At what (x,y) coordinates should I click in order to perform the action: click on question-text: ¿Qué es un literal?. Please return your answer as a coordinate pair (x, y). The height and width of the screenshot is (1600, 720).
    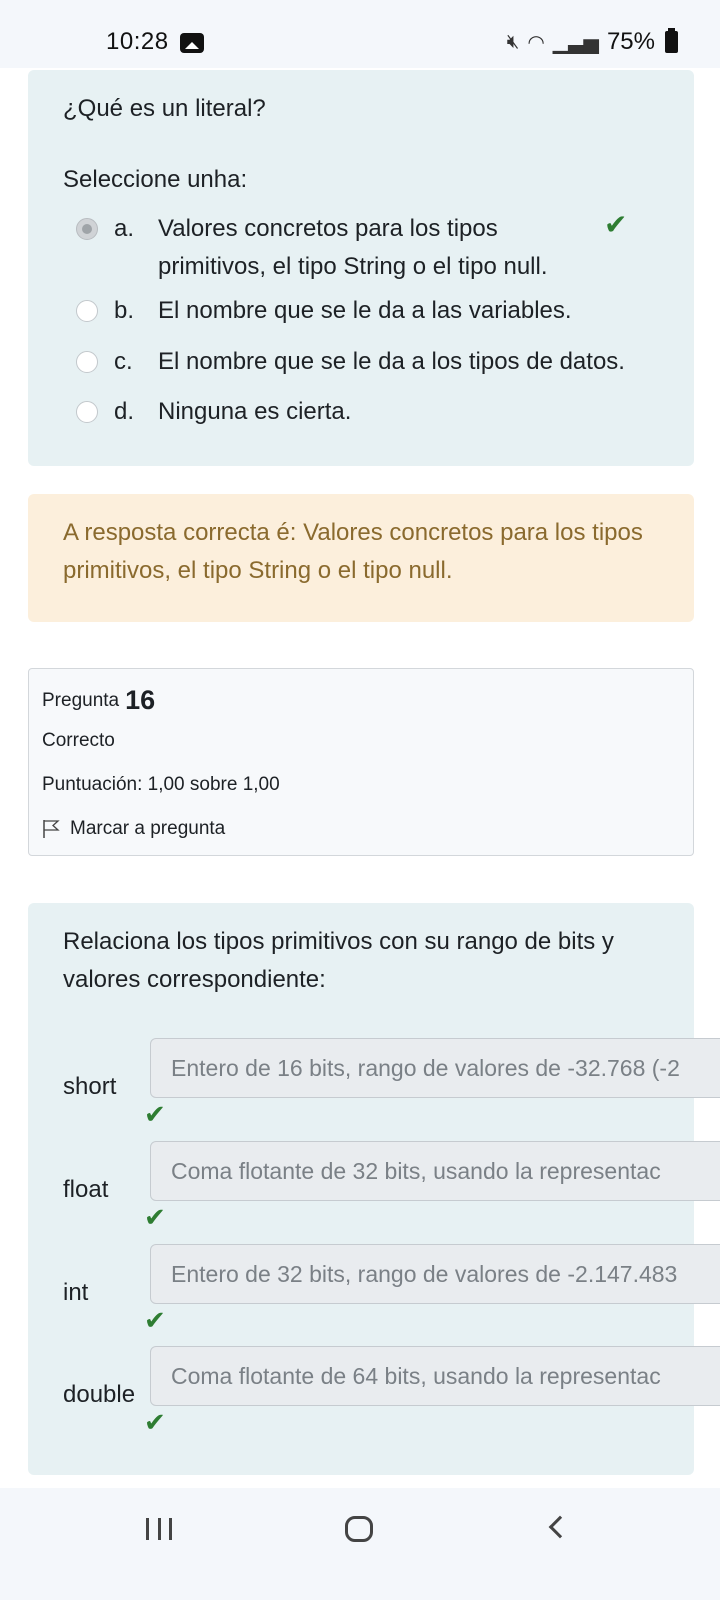
    Looking at the image, I should click on (164, 108).